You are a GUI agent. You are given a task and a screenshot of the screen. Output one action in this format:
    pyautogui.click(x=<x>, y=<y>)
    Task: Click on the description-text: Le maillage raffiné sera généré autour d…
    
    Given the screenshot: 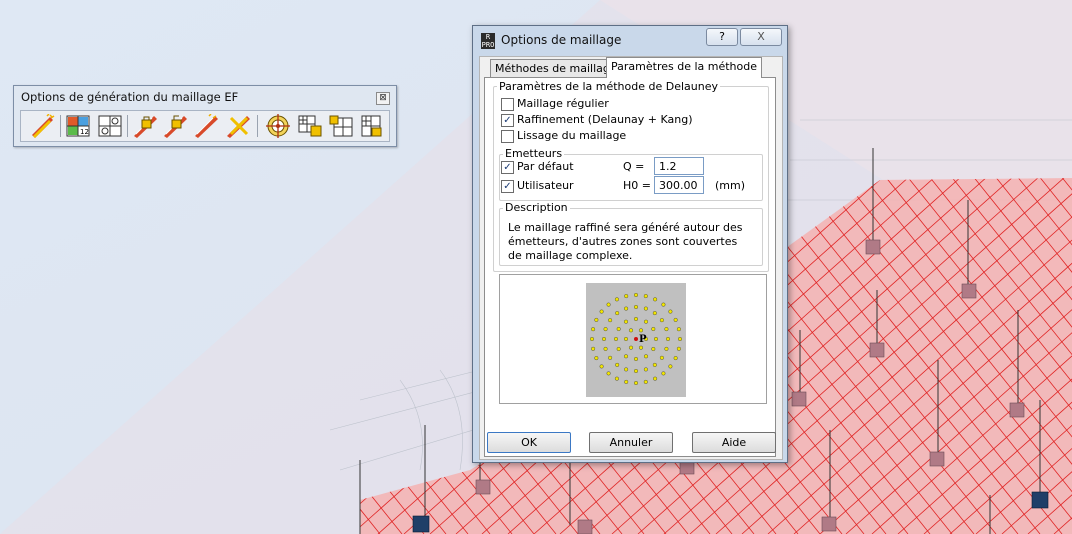 What is the action you would take?
    pyautogui.click(x=625, y=241)
    